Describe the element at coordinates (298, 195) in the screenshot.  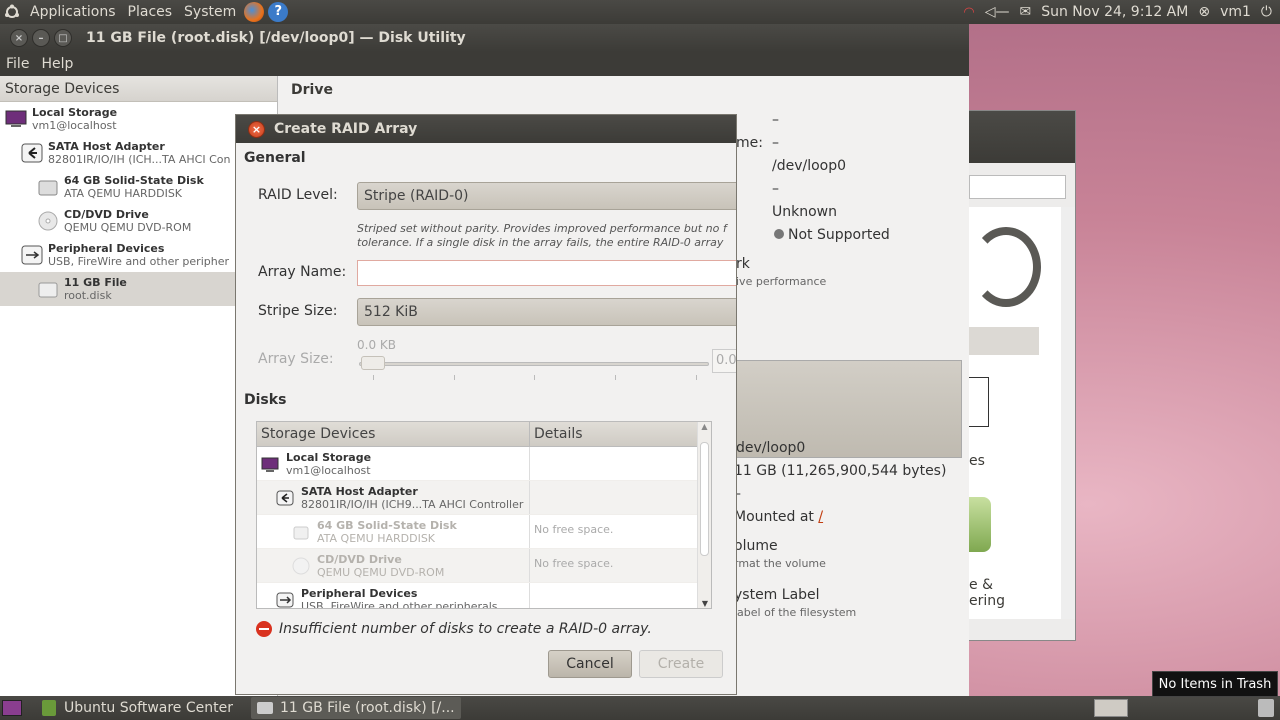
I see `raid-level-label: RAID Level:` at that location.